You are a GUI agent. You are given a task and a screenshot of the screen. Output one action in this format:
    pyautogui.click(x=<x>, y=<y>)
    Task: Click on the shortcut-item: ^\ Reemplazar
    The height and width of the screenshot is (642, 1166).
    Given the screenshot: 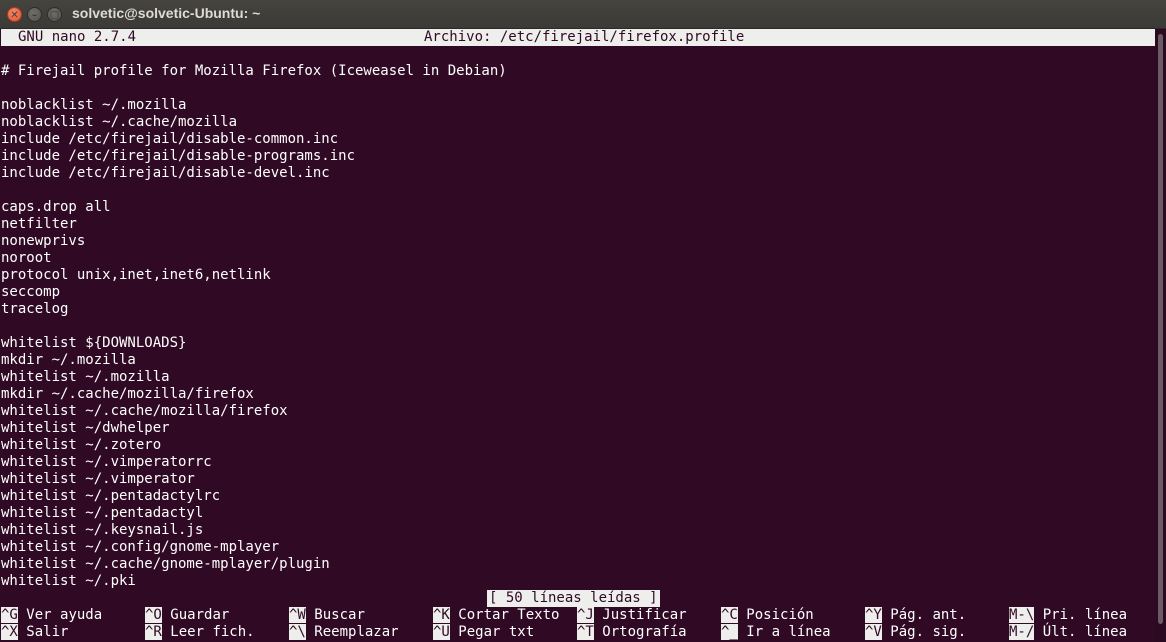 What is the action you would take?
    pyautogui.click(x=344, y=632)
    